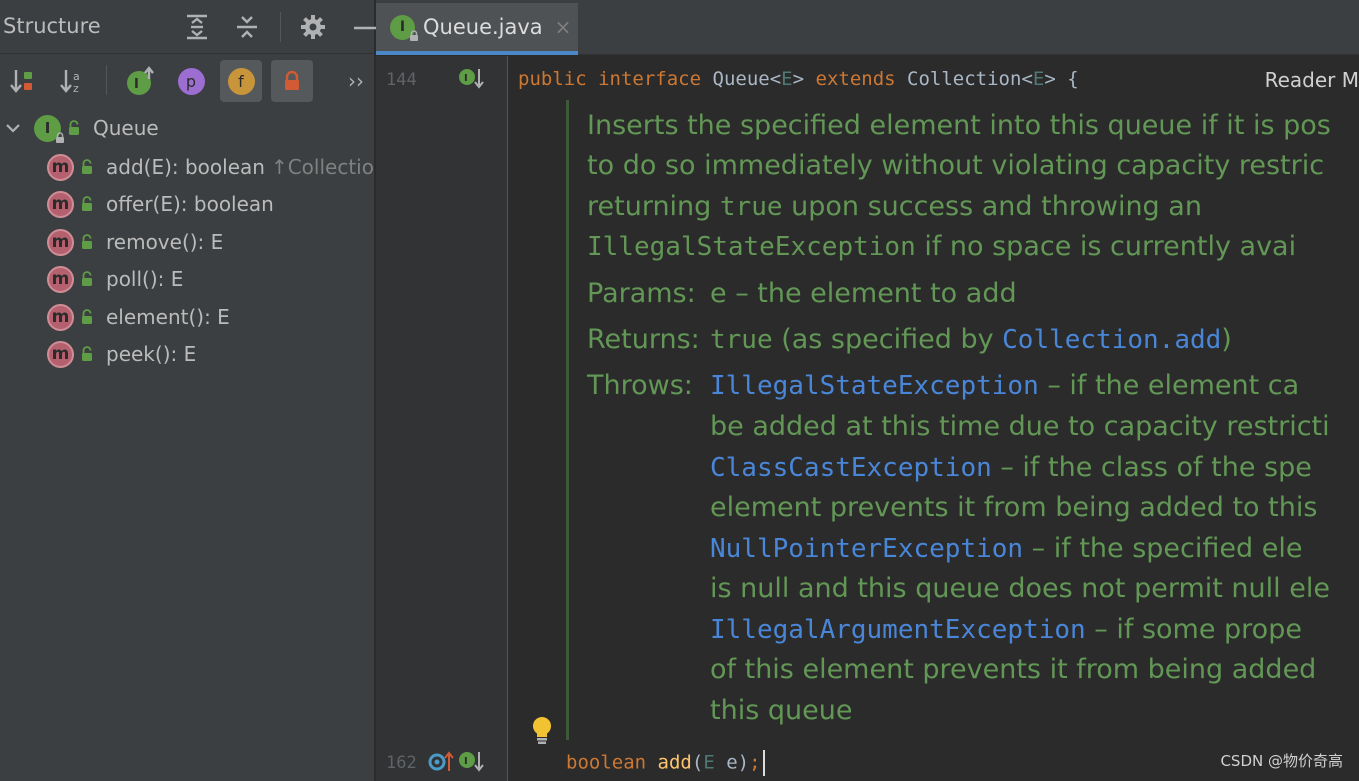 This screenshot has width=1359, height=781. I want to click on link-null-pointer-exception: NullPointerException, so click(866, 549).